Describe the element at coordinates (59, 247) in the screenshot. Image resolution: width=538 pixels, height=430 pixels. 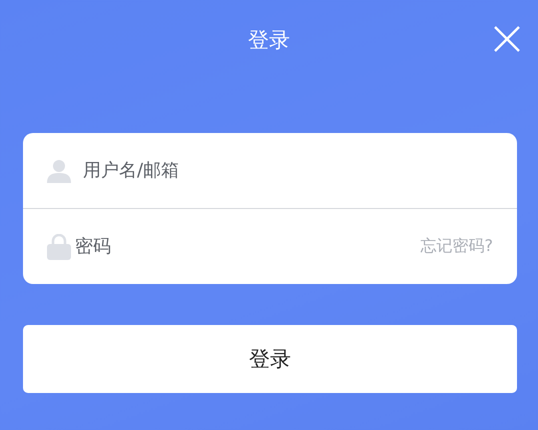
I see `lock-icon` at that location.